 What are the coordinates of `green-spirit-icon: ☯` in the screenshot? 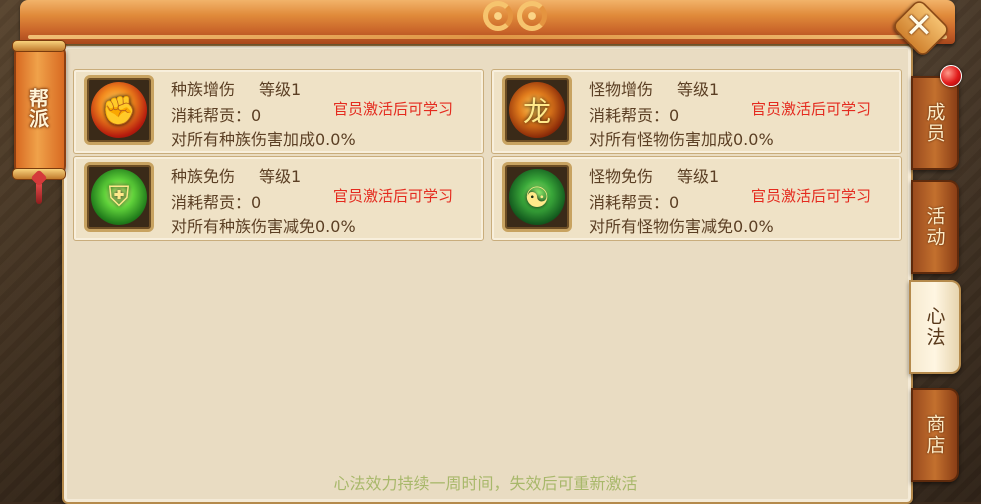 It's located at (537, 197).